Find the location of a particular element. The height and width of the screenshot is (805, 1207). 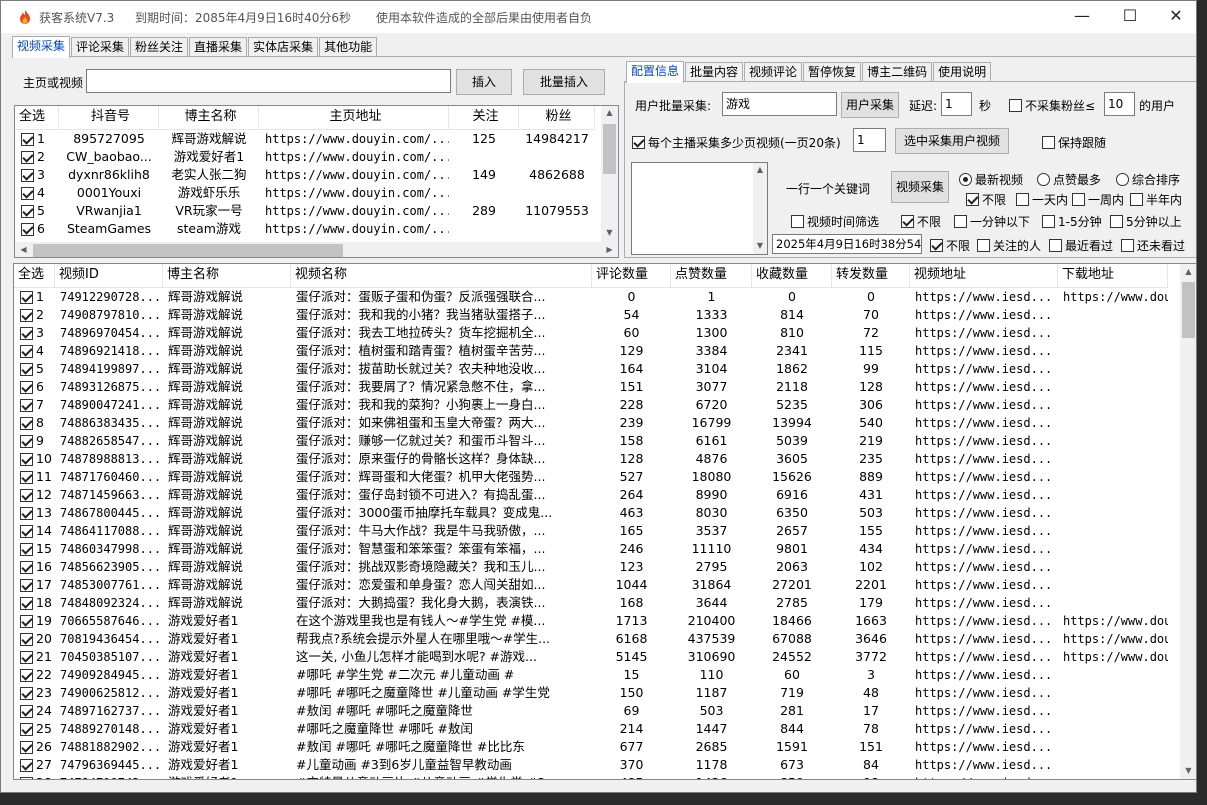

user-select-cell: 5 is located at coordinates (37, 211).